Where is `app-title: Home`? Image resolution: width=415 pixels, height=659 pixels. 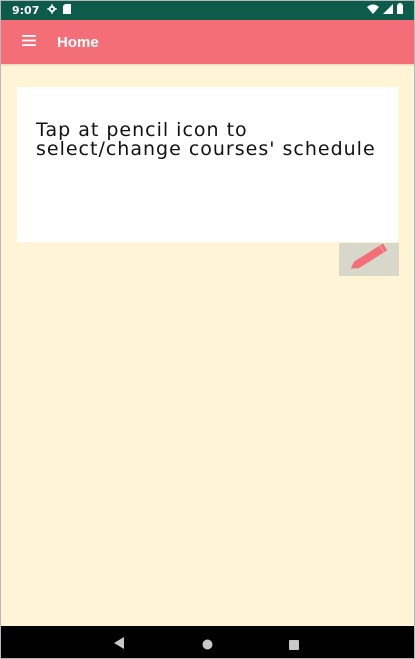
app-title: Home is located at coordinates (78, 42).